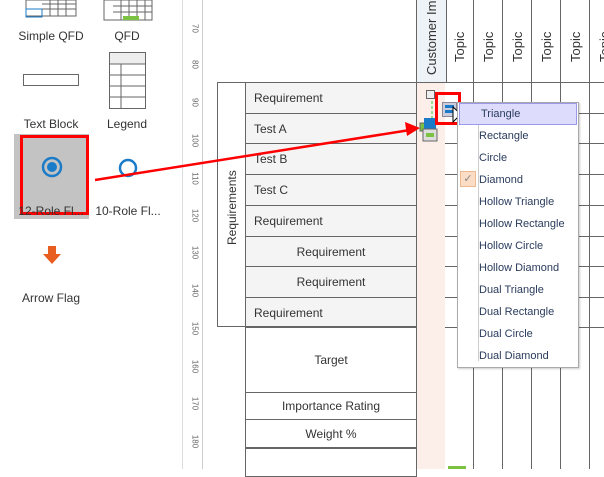  What do you see at coordinates (501, 180) in the screenshot?
I see `menu-item-label: Diamond` at bounding box center [501, 180].